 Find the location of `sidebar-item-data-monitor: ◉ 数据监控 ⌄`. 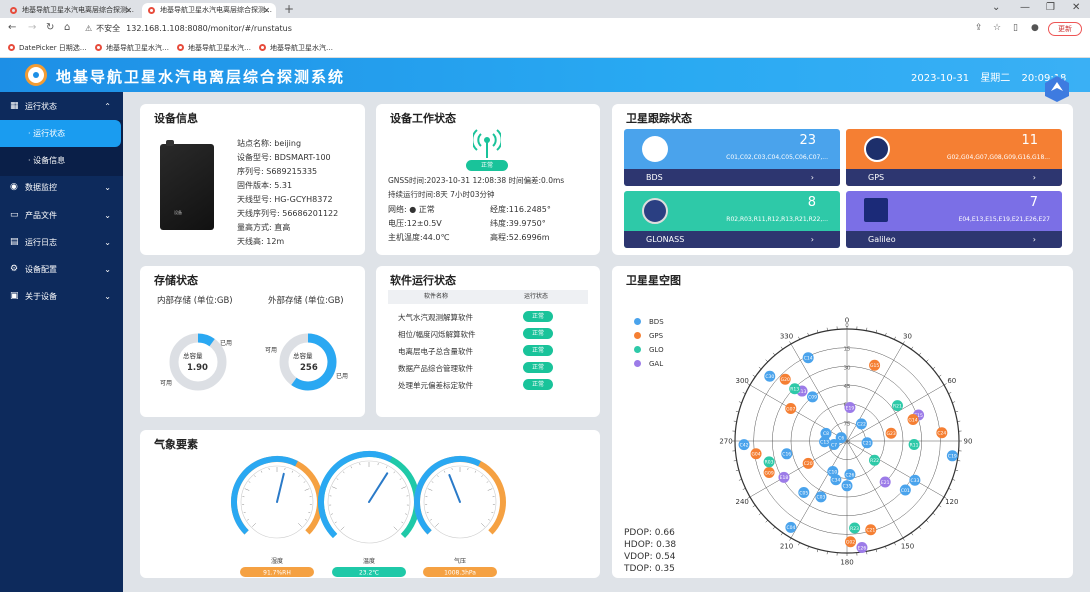

sidebar-item-data-monitor: ◉ 数据监控 ⌄ is located at coordinates (61, 187).